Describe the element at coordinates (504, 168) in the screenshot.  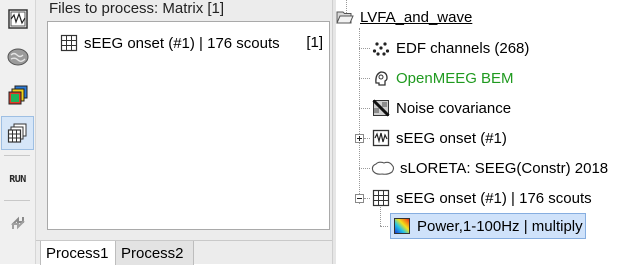
I see `tree-node-label: sLORETA: SEEG(Constr) 2018` at that location.